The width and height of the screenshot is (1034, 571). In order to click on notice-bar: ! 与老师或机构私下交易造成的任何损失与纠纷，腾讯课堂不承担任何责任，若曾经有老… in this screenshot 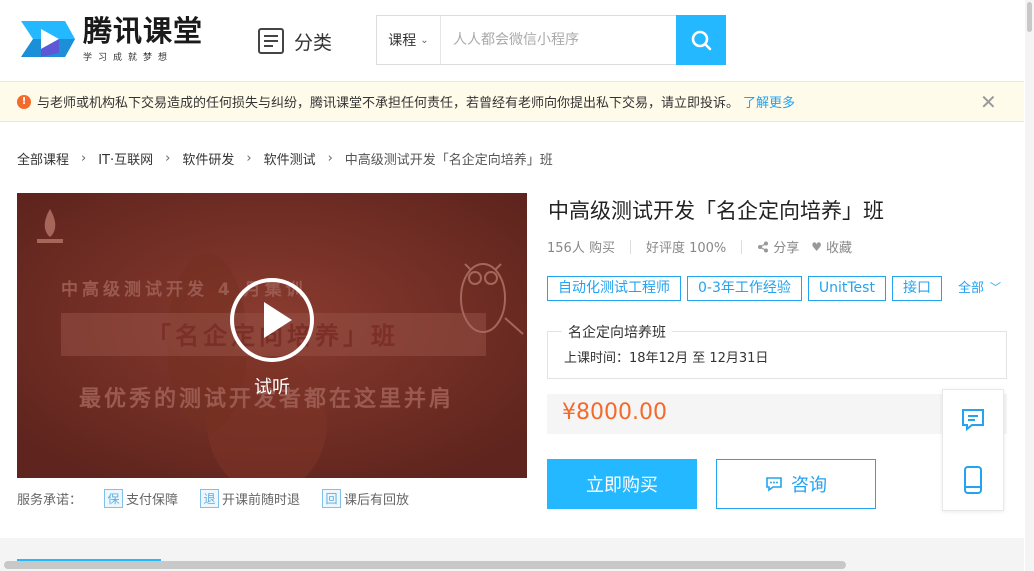, I will do `click(512, 101)`.